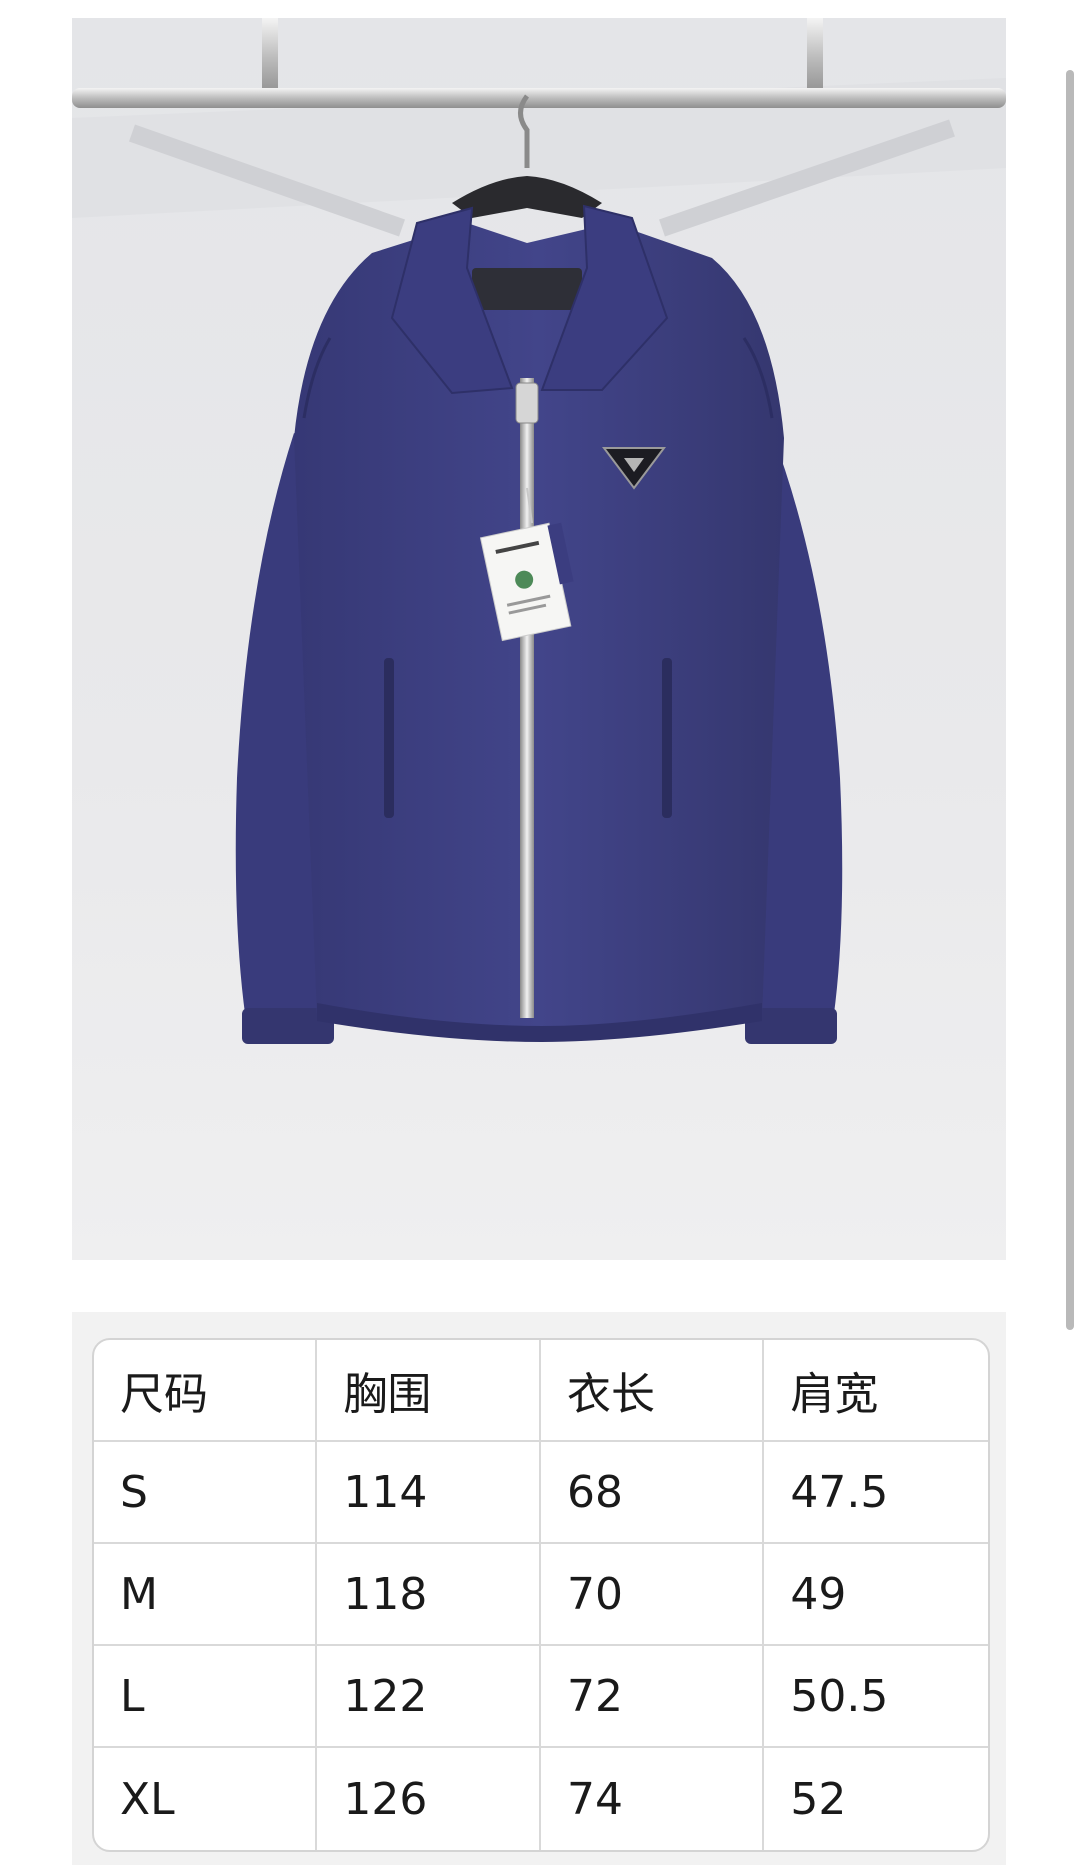 This screenshot has width=1080, height=1865. What do you see at coordinates (652, 1493) in the screenshot?
I see `cell-length: 68` at bounding box center [652, 1493].